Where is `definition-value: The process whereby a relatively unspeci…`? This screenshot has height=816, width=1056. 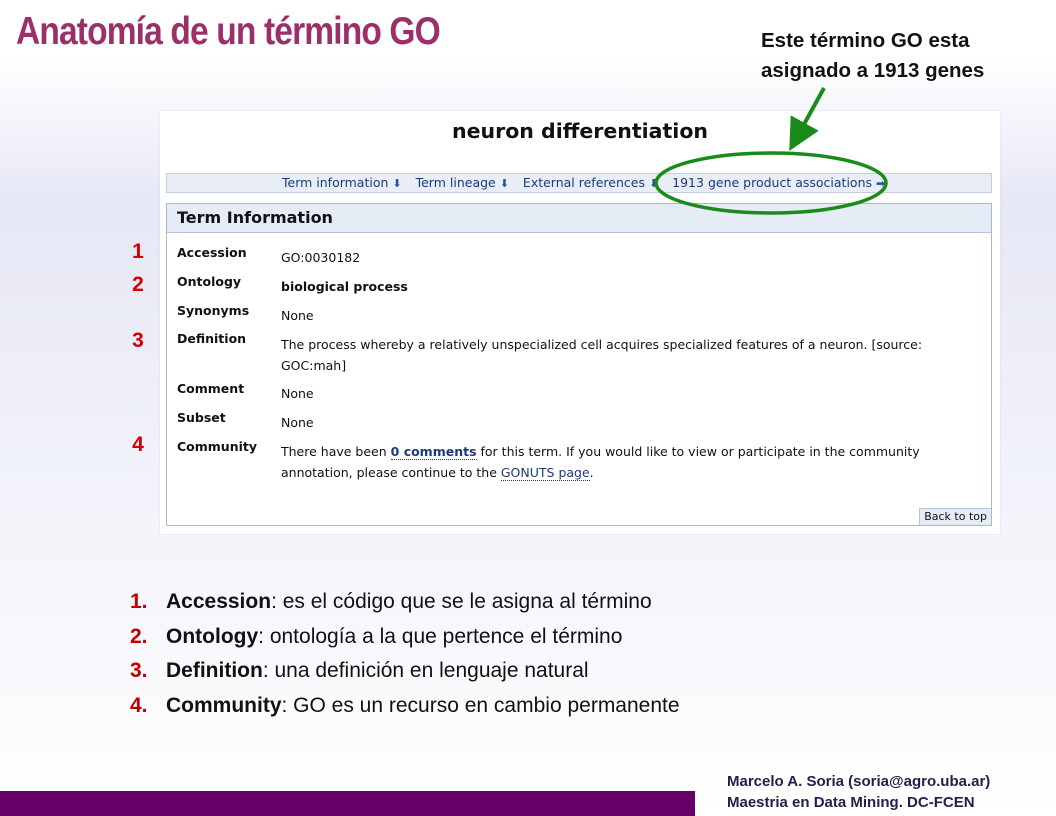
definition-value: The process whereby a relatively unspeci… is located at coordinates (602, 355).